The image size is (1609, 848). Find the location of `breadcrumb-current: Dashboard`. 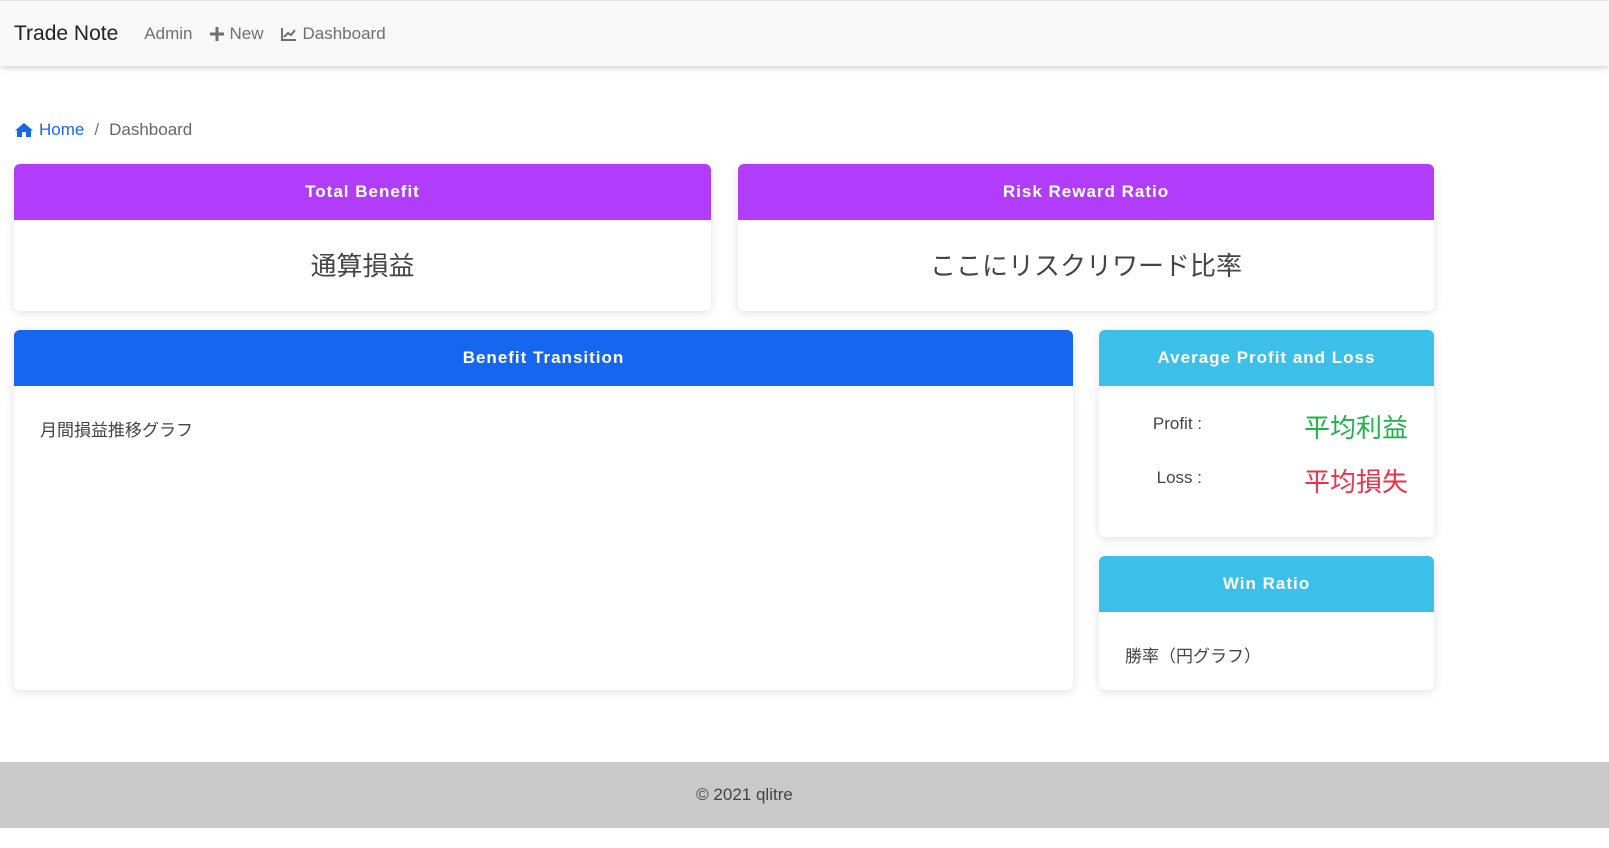

breadcrumb-current: Dashboard is located at coordinates (151, 129).